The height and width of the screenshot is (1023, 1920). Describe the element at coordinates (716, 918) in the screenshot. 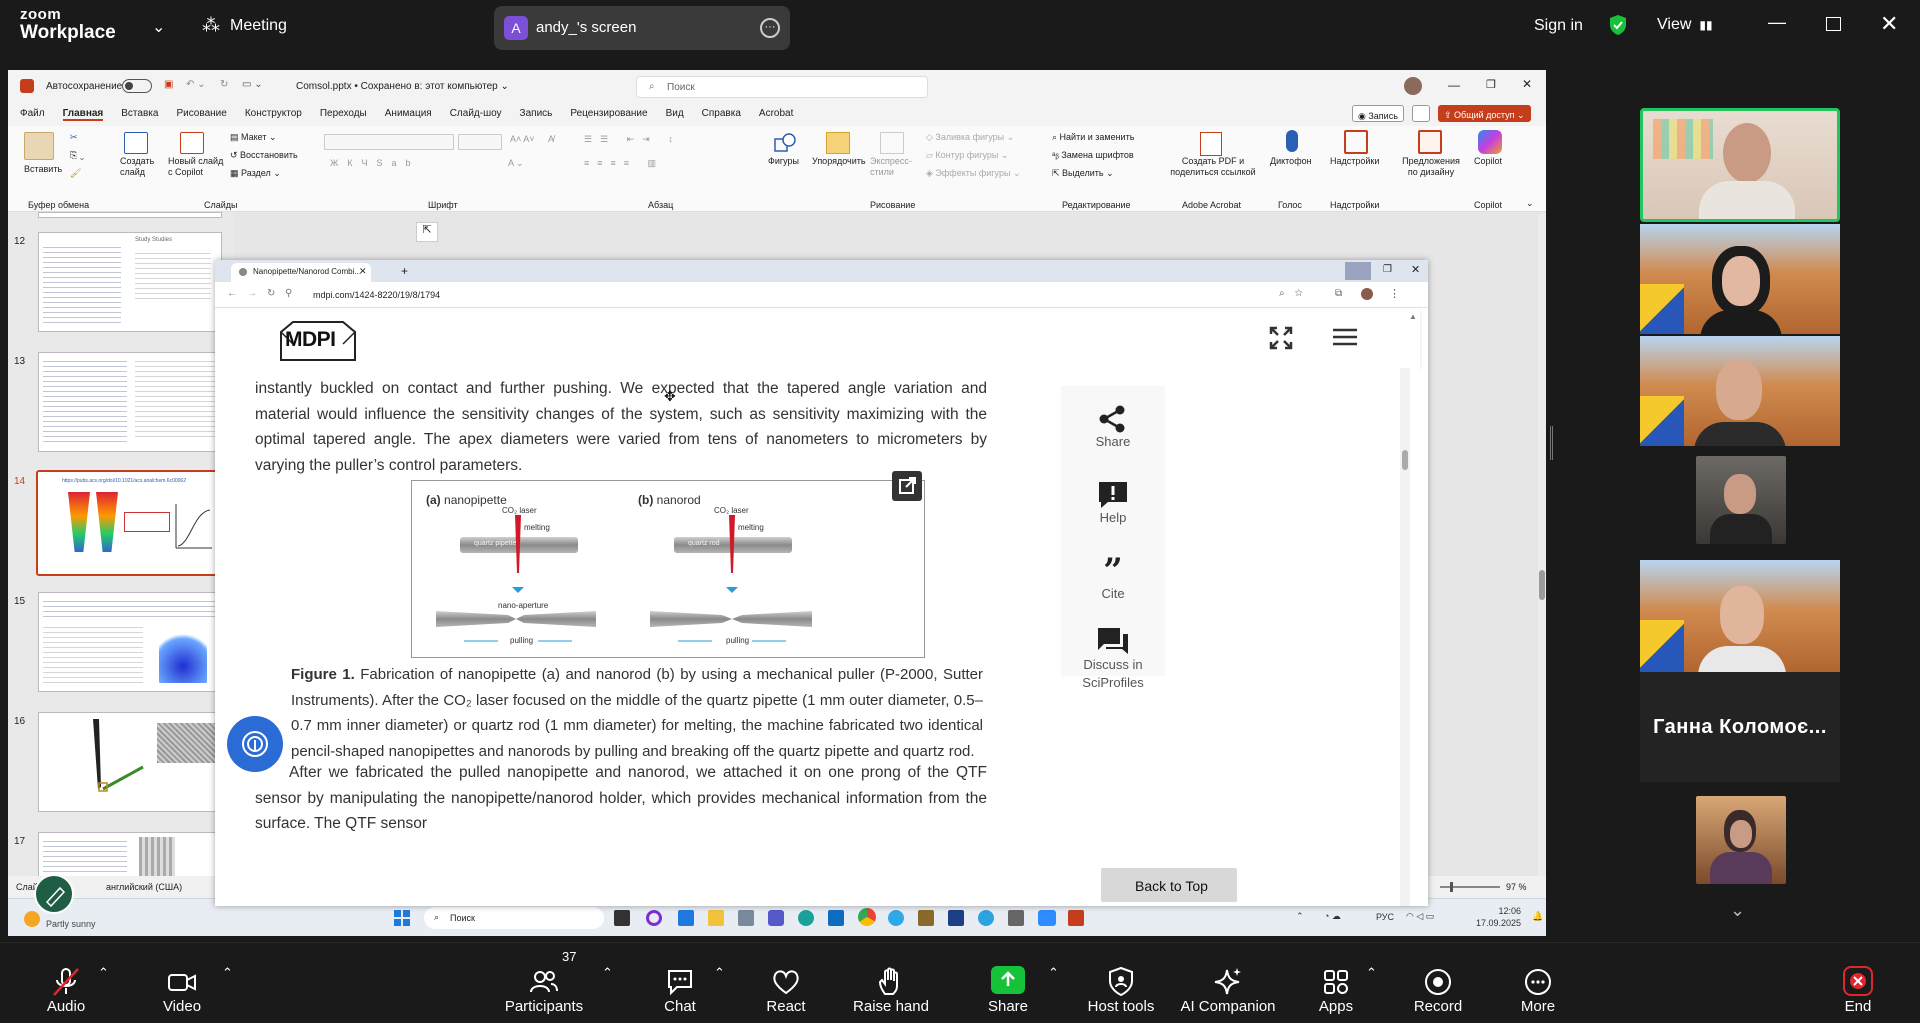

I see `file-explorer-icon` at that location.